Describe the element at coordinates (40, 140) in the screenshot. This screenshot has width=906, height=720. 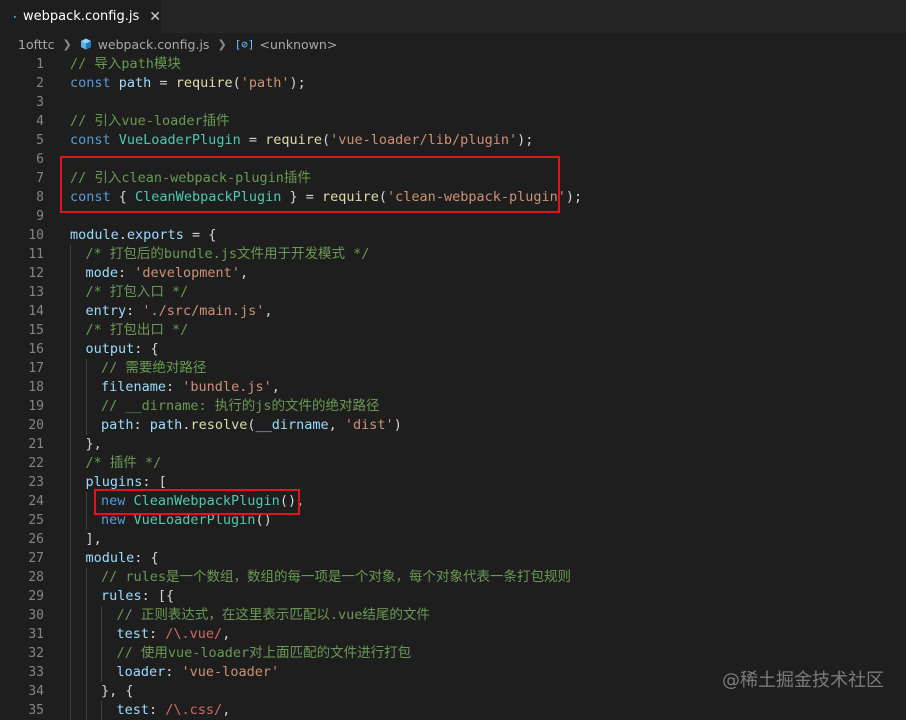
I see `line-number: 5` at that location.